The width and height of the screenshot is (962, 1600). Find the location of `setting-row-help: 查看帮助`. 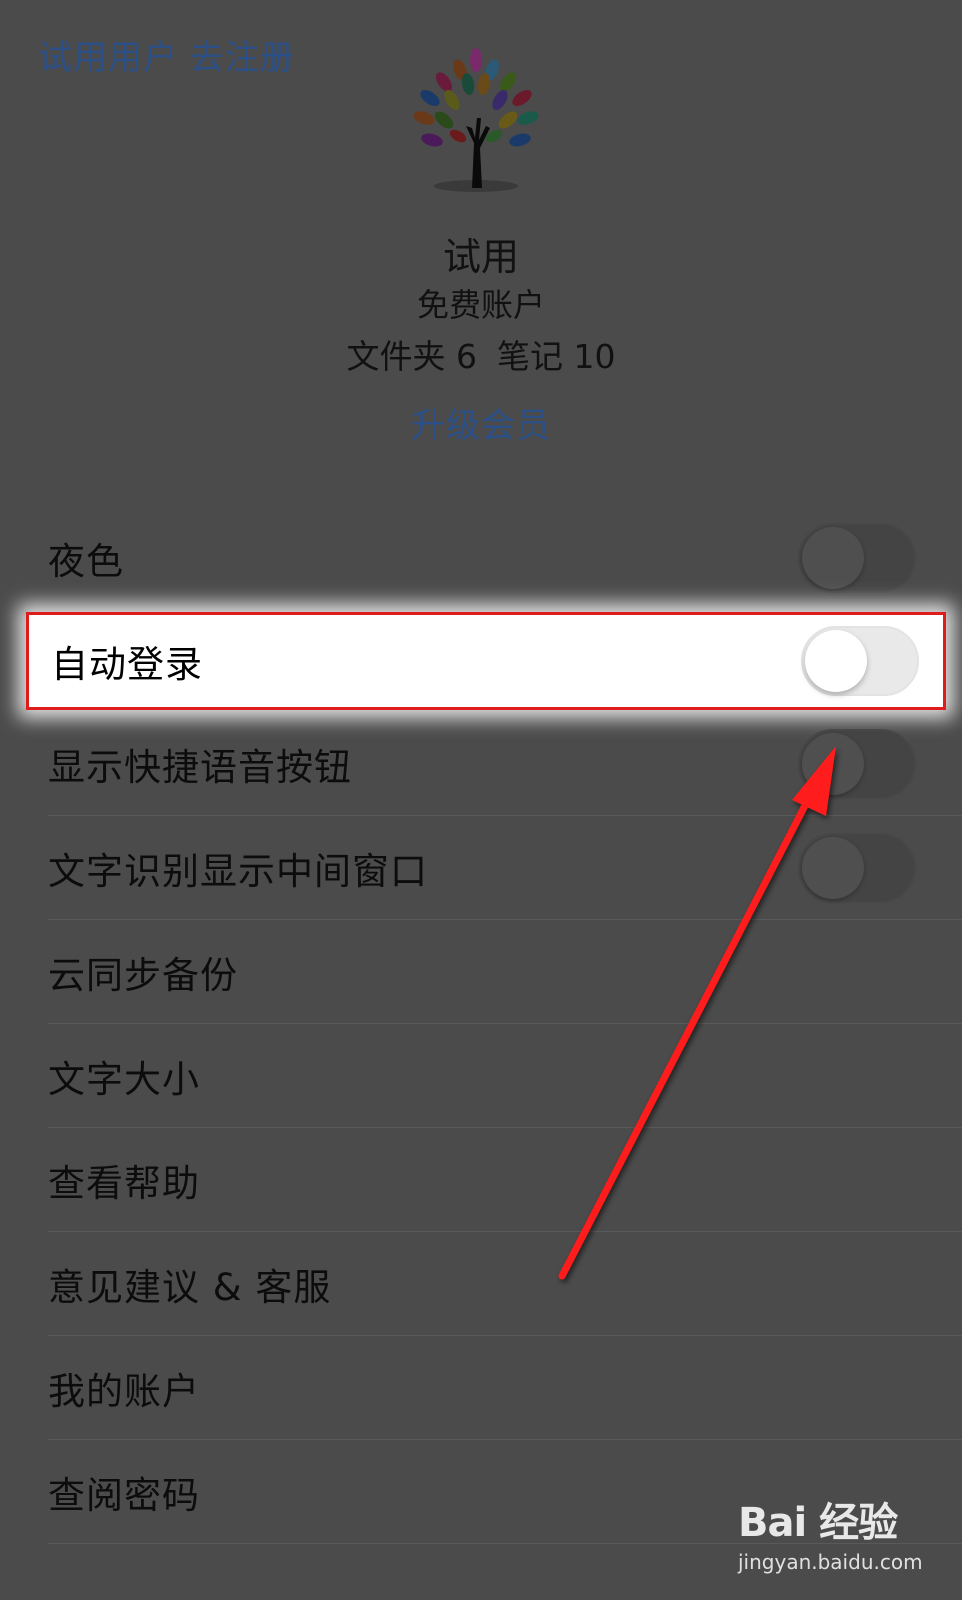

setting-row-help: 查看帮助 is located at coordinates (481, 1180).